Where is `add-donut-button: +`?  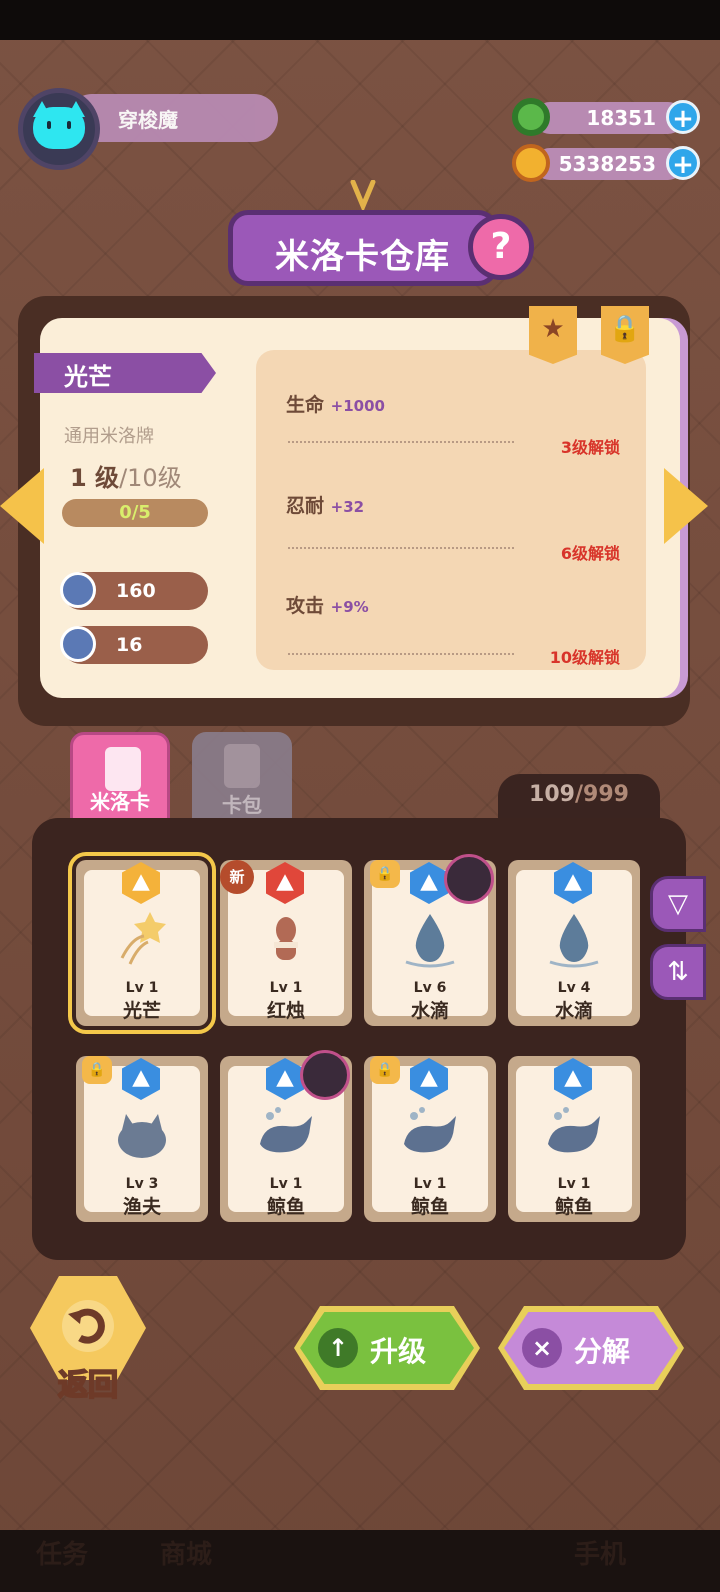
add-donut-button: + is located at coordinates (683, 117).